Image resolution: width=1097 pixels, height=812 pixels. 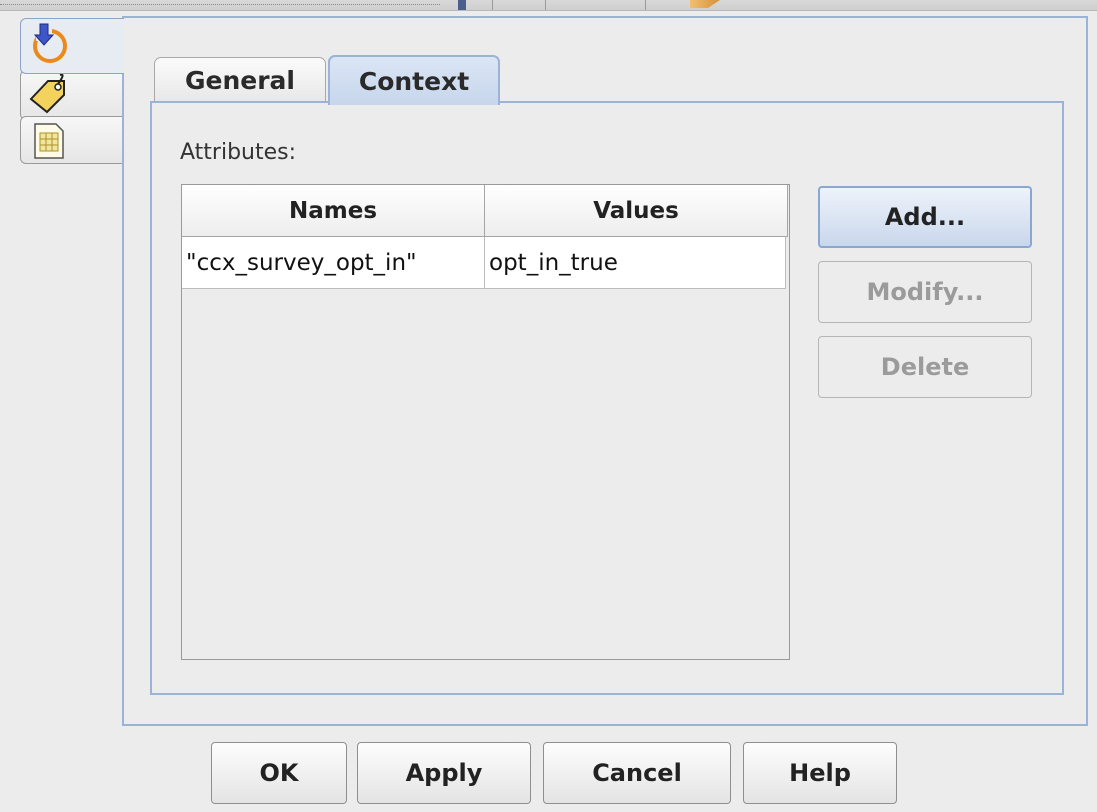 I want to click on help-button: Help, so click(x=820, y=773).